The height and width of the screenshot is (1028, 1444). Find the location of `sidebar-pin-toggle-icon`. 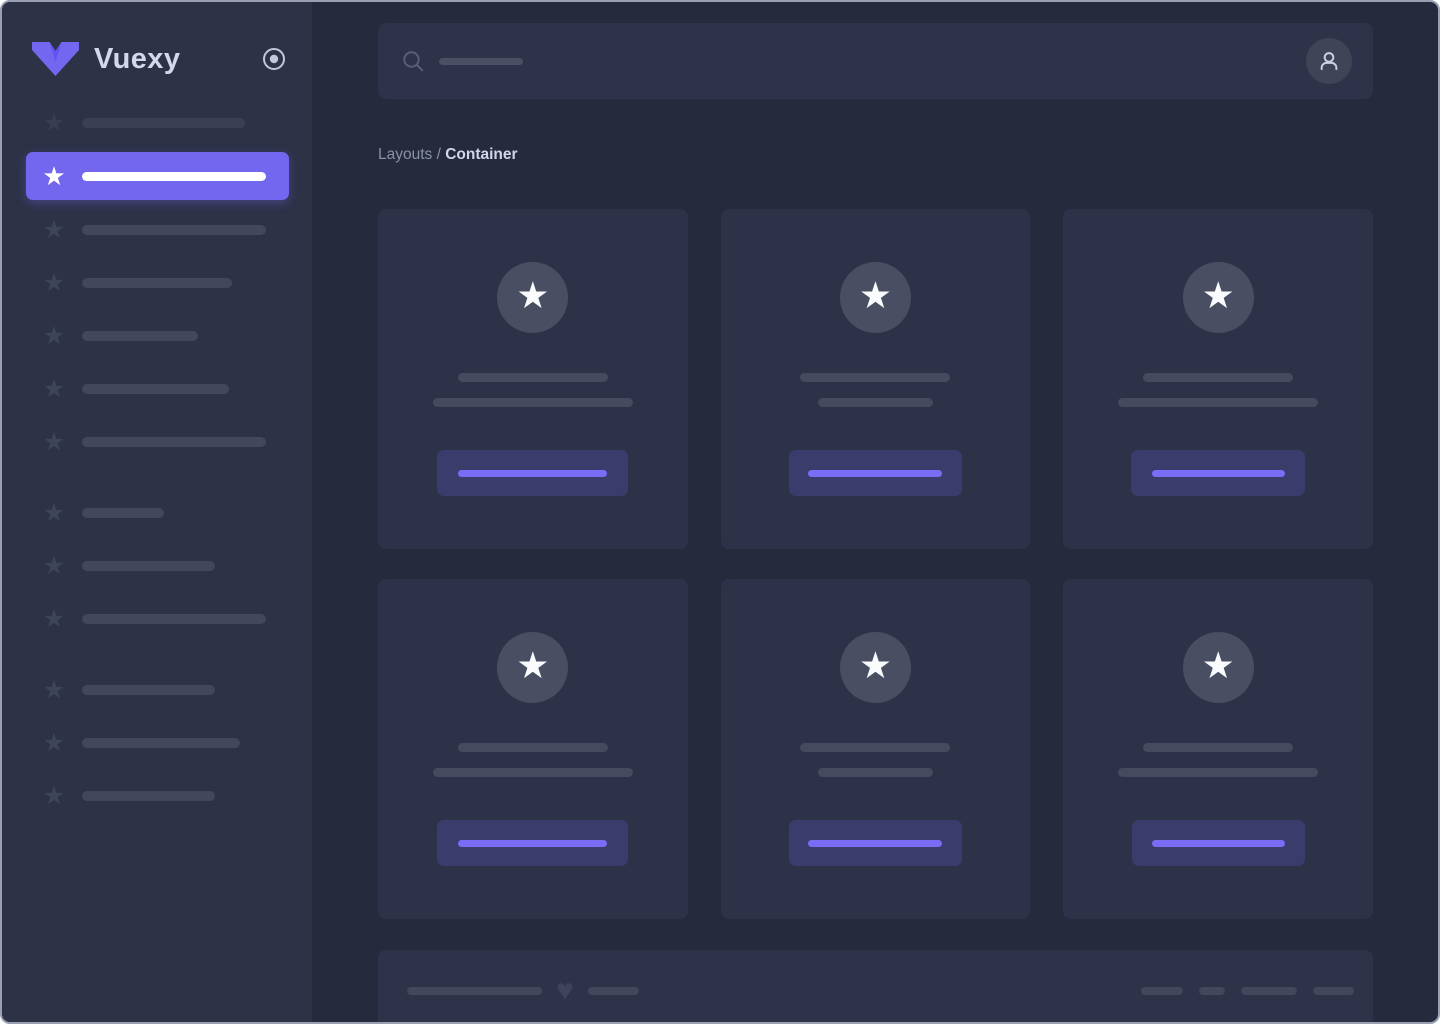

sidebar-pin-toggle-icon is located at coordinates (274, 59).